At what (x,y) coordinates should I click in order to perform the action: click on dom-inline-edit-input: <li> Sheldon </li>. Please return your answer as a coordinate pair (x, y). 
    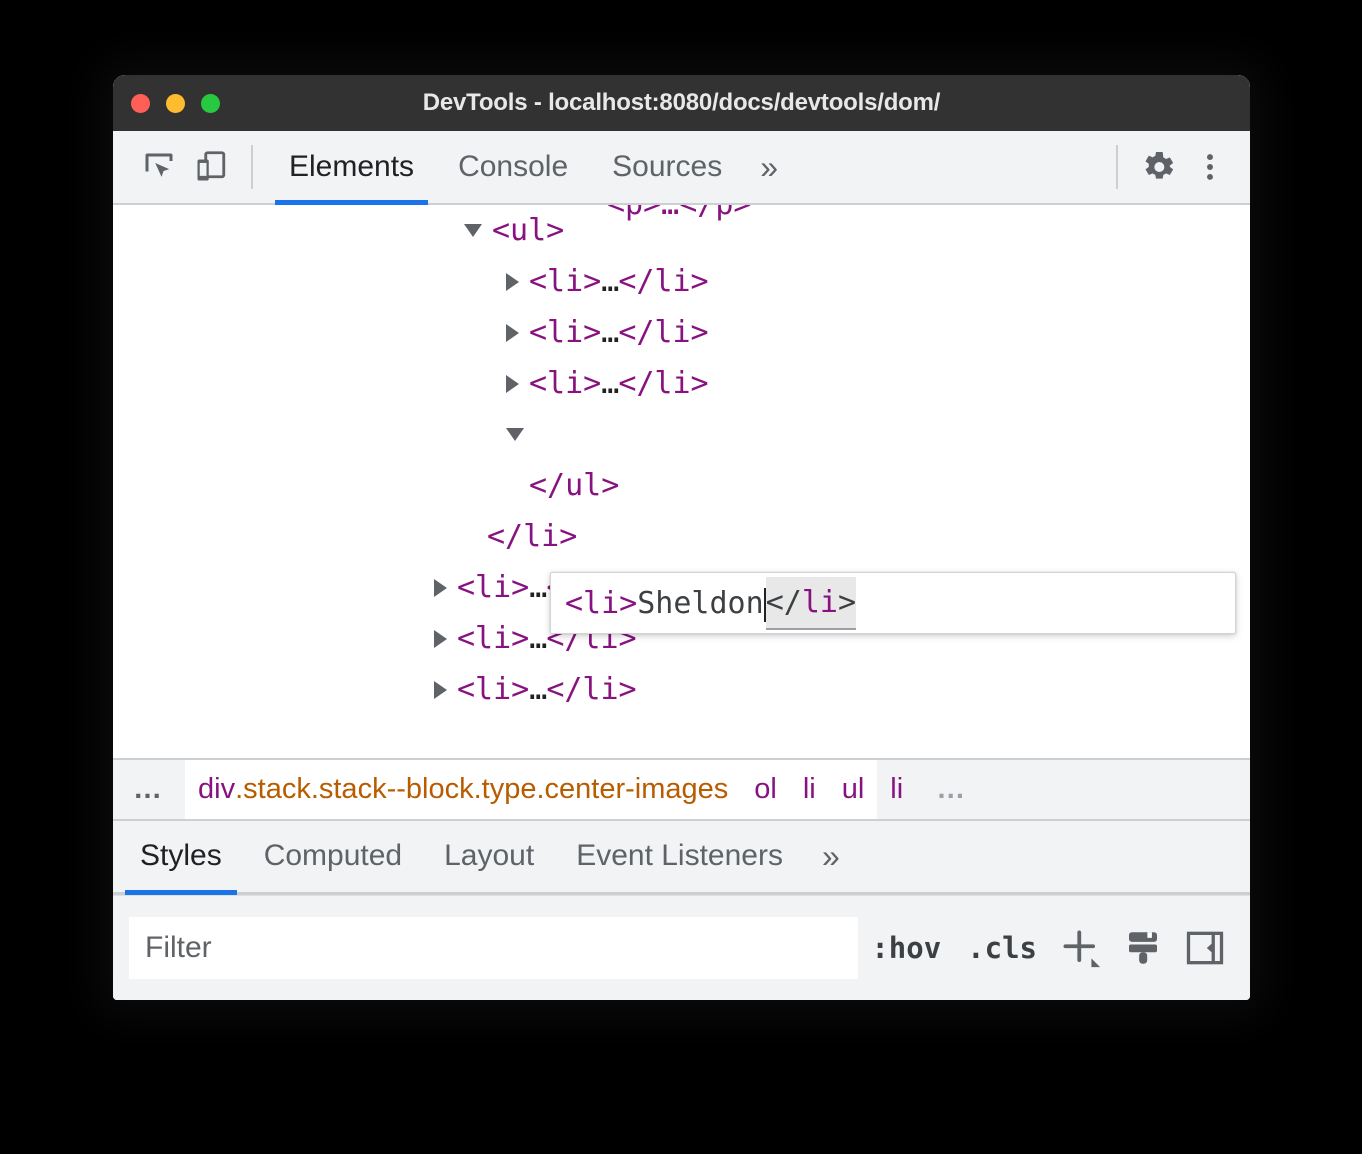
    Looking at the image, I should click on (893, 603).